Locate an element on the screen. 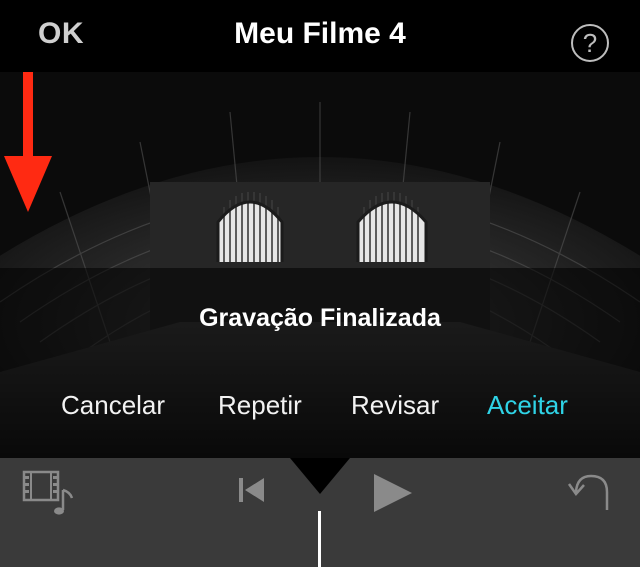  playhead is located at coordinates (319, 539).